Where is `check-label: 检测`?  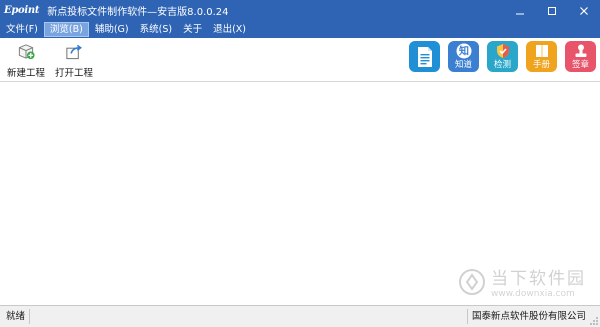
check-label: 检测 is located at coordinates (502, 65).